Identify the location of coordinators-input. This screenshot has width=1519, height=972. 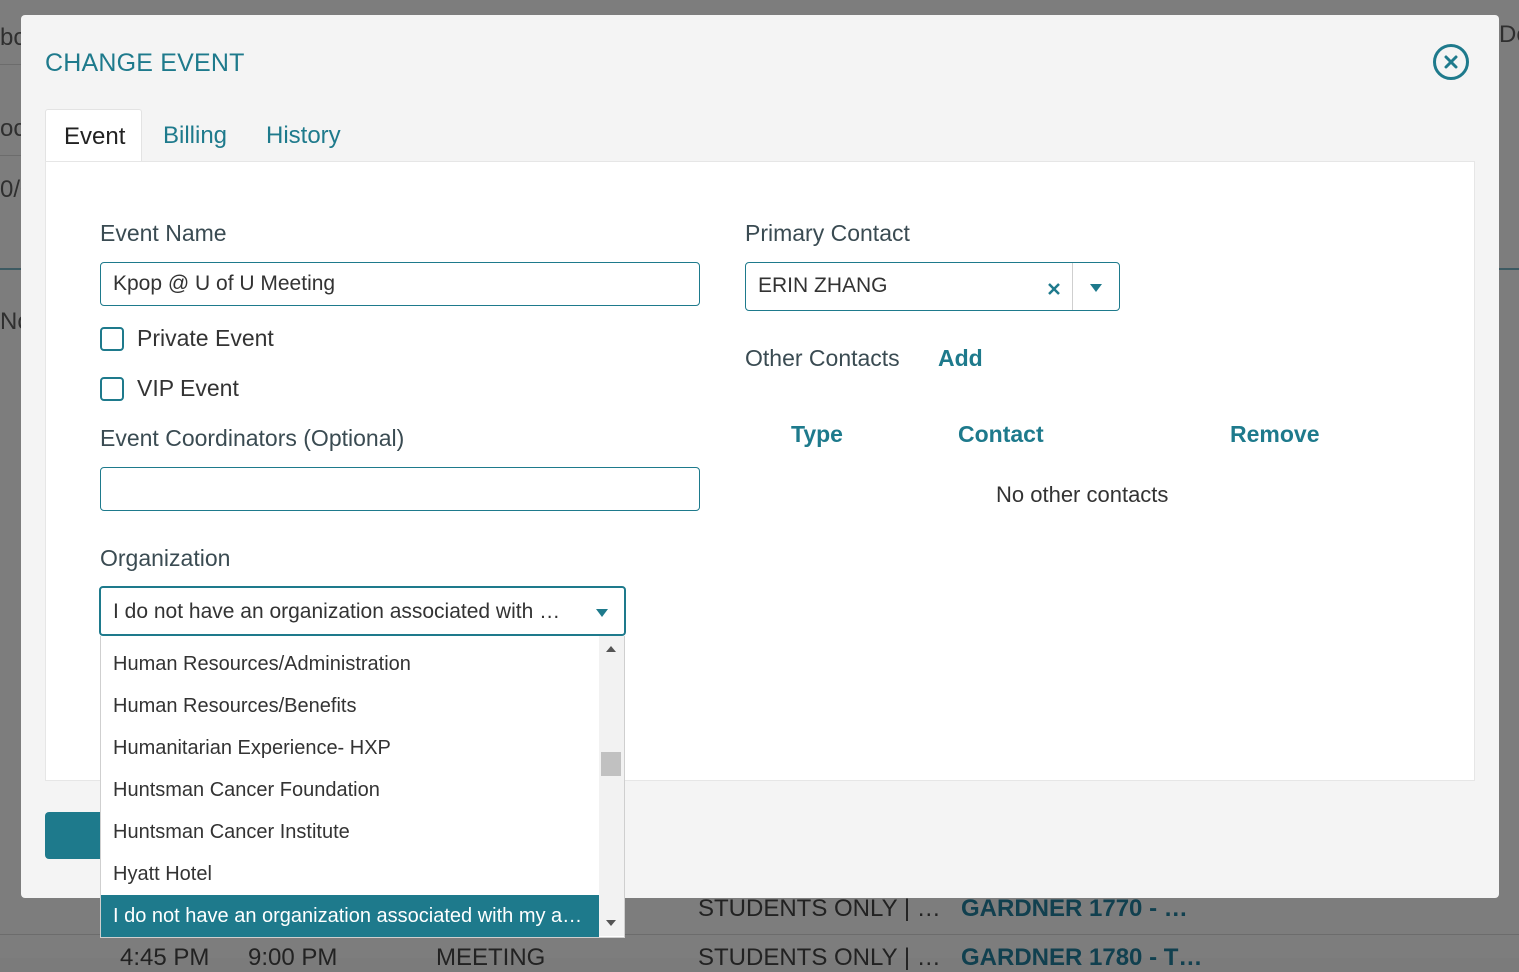
(400, 489).